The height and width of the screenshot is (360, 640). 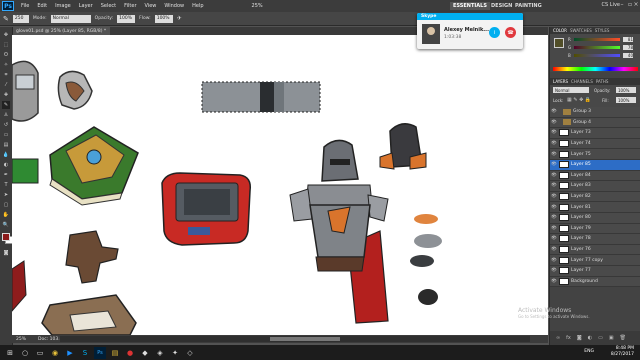 I want to click on eraser-tool-icon: ▭, so click(x=6, y=135).